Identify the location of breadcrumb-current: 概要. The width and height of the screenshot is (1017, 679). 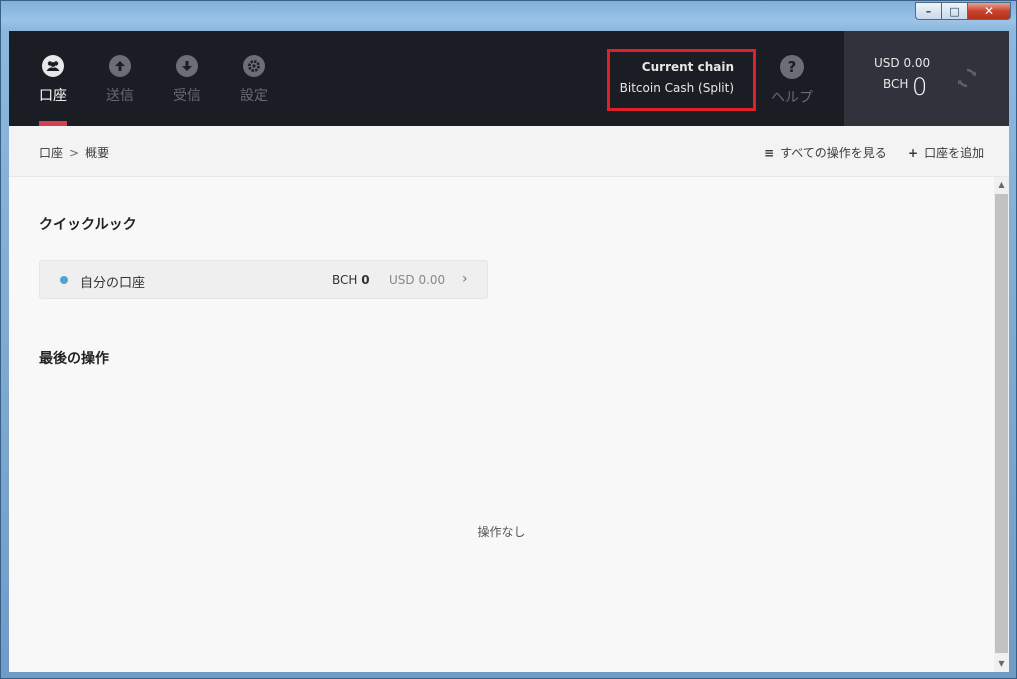
(97, 153).